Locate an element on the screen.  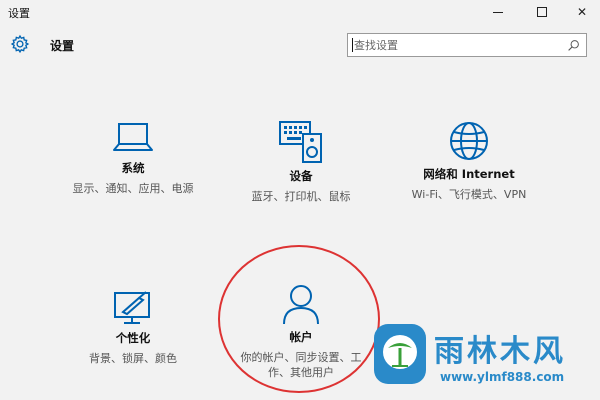
tile-devices: 设备 蓝牙、打印机、鼠标 is located at coordinates (301, 162).